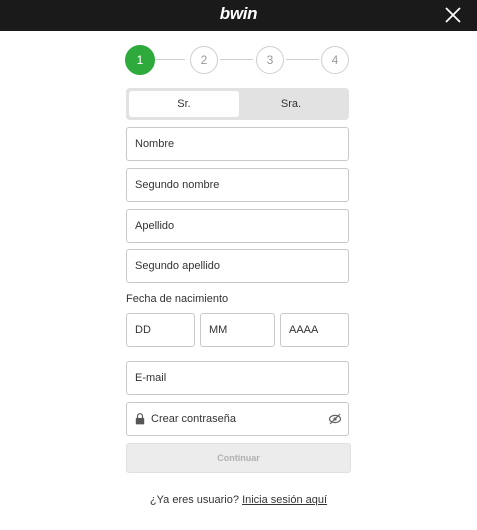 The image size is (477, 530). What do you see at coordinates (178, 266) in the screenshot?
I see `second-last-name-placeholder: Segundo apellido` at bounding box center [178, 266].